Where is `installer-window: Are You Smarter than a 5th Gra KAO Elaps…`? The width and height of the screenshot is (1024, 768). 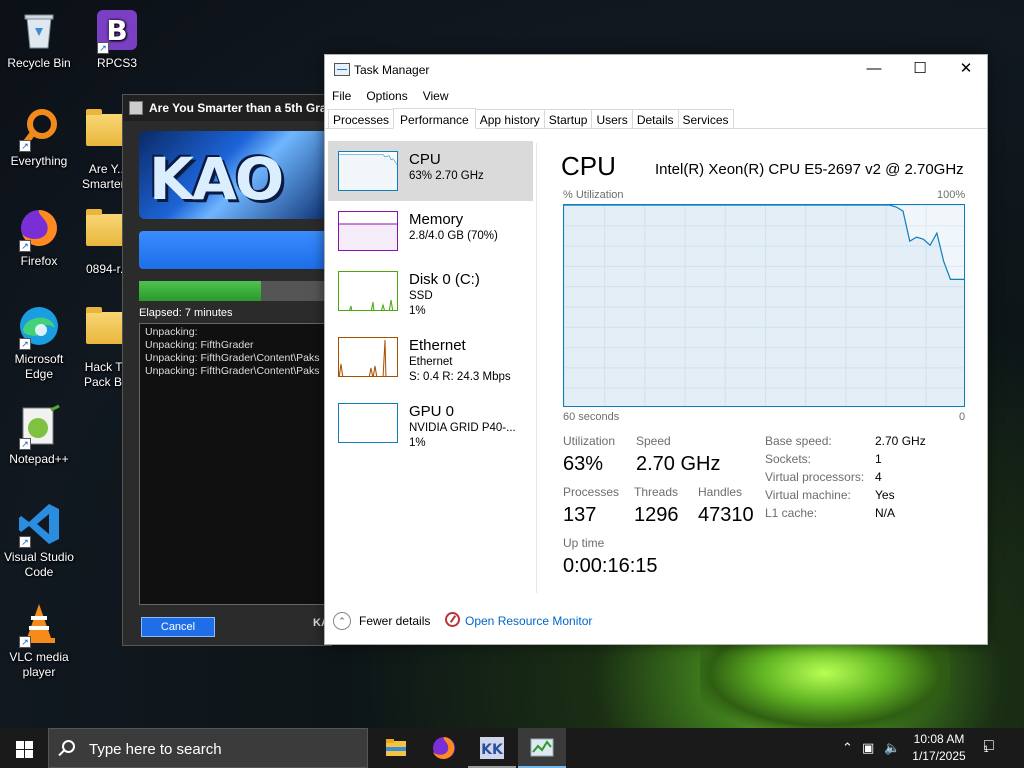 installer-window: Are You Smarter than a 5th Gra KAO Elaps… is located at coordinates (227, 370).